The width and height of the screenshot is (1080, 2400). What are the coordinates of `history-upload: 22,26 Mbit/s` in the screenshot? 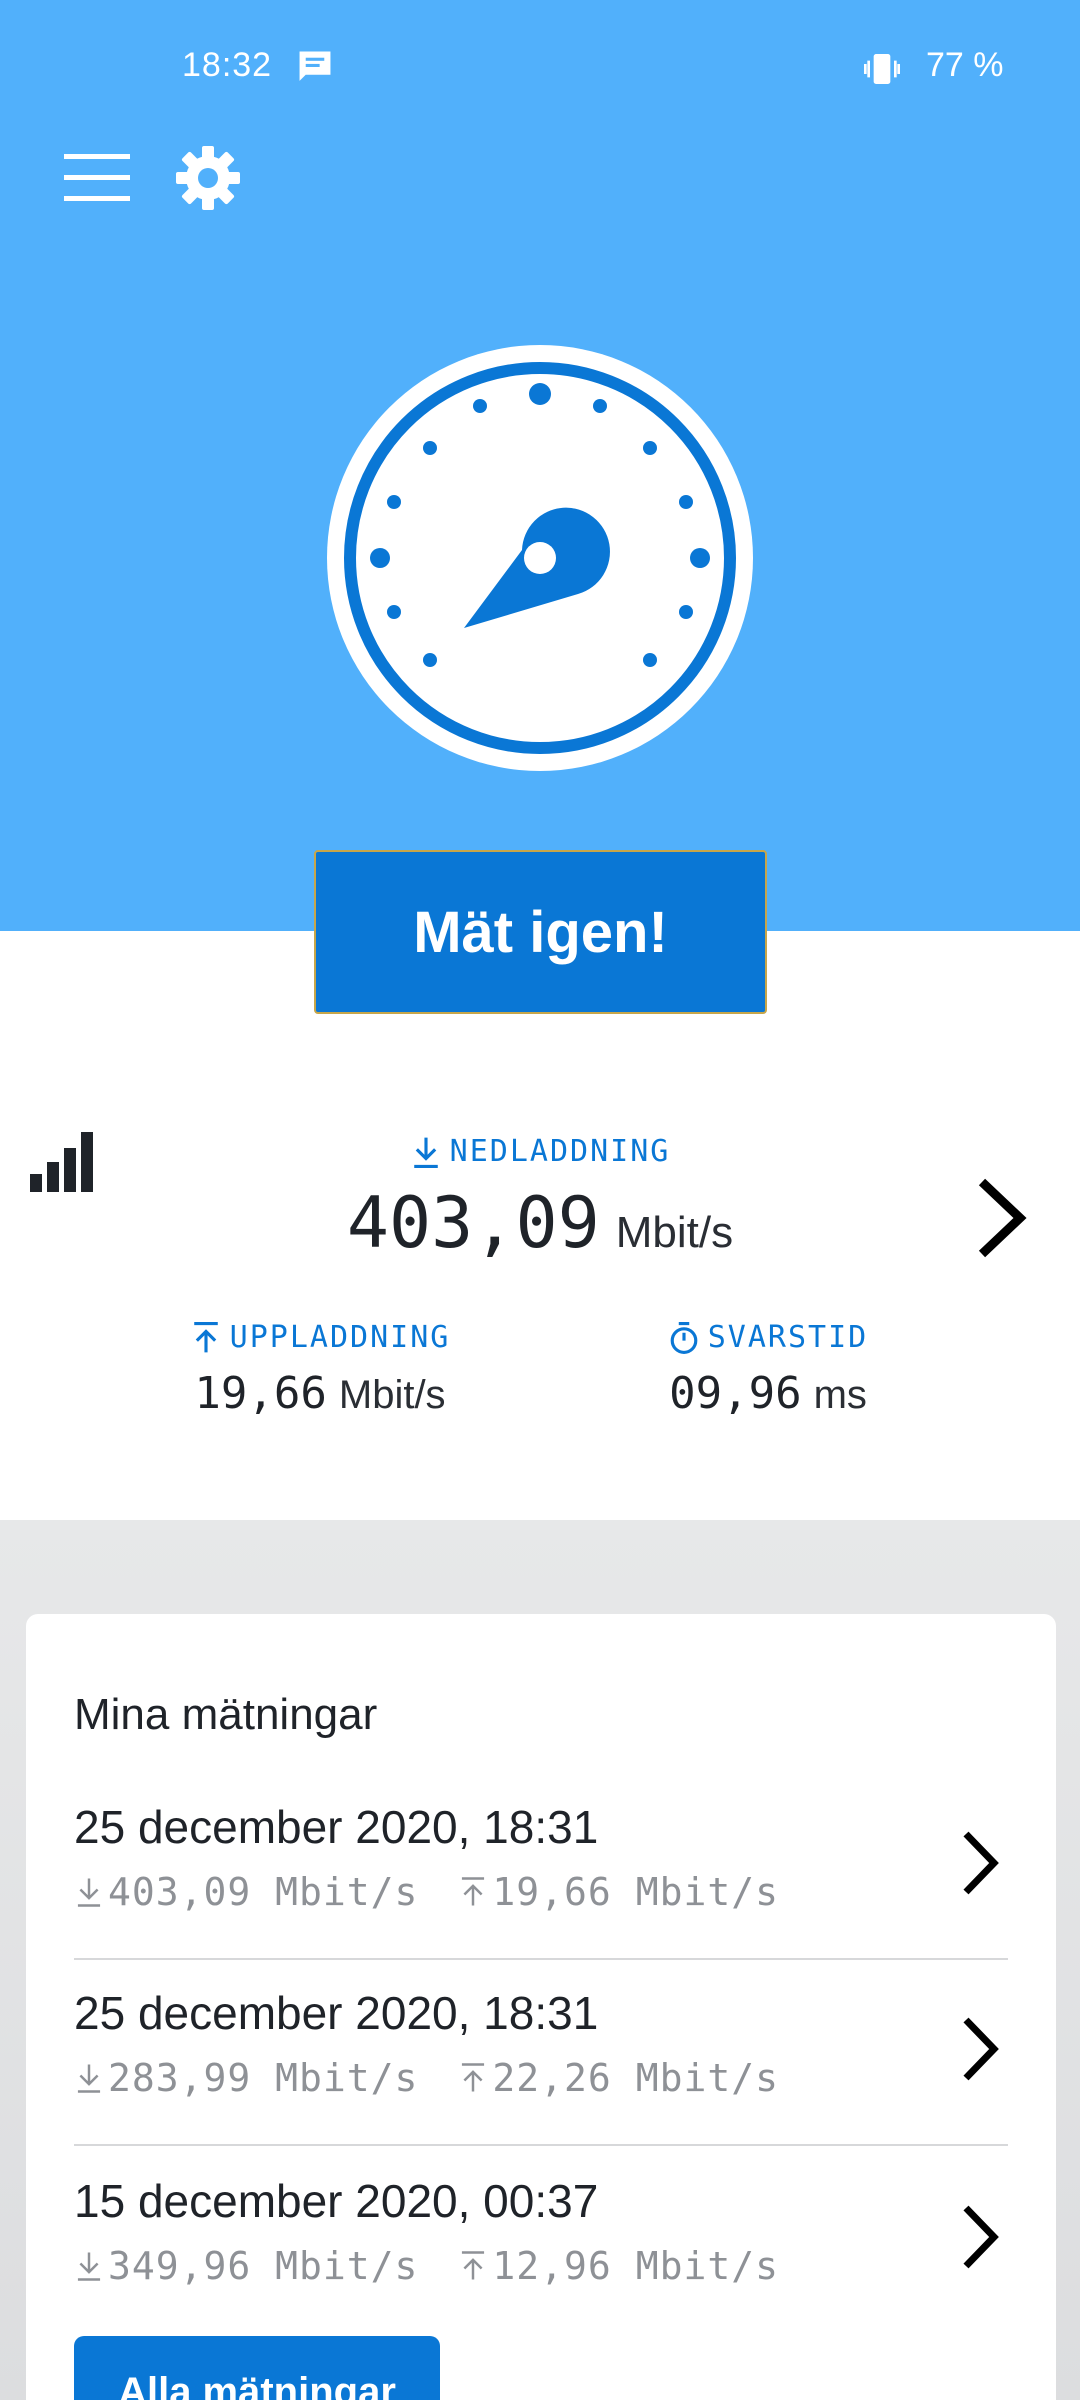 It's located at (635, 2078).